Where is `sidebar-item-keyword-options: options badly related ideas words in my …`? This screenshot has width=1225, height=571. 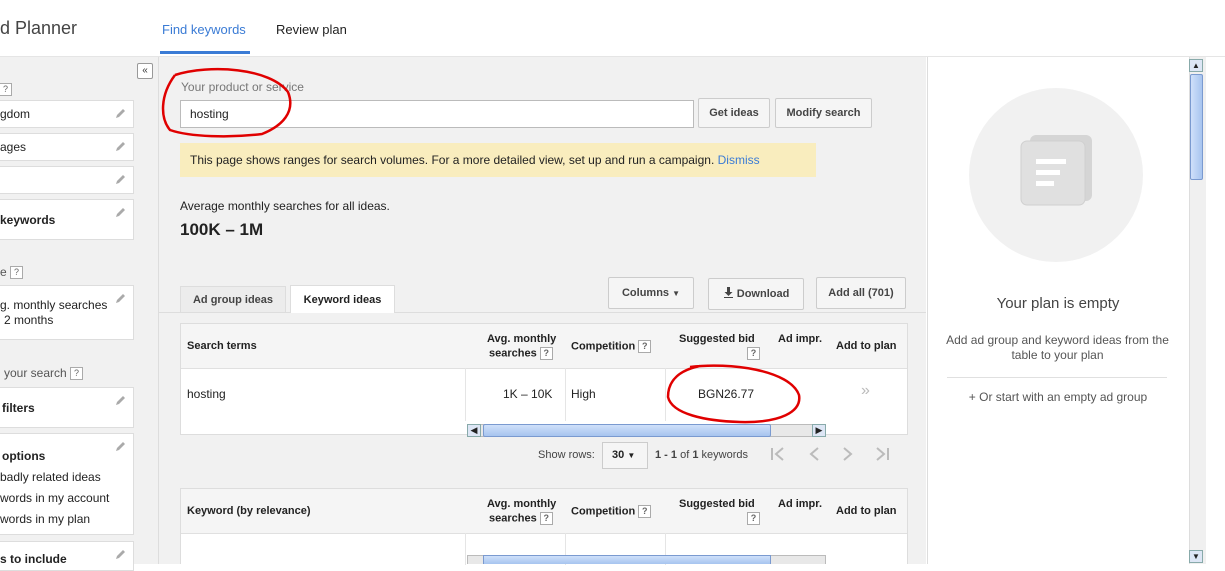 sidebar-item-keyword-options: options badly related ideas words in my … is located at coordinates (67, 484).